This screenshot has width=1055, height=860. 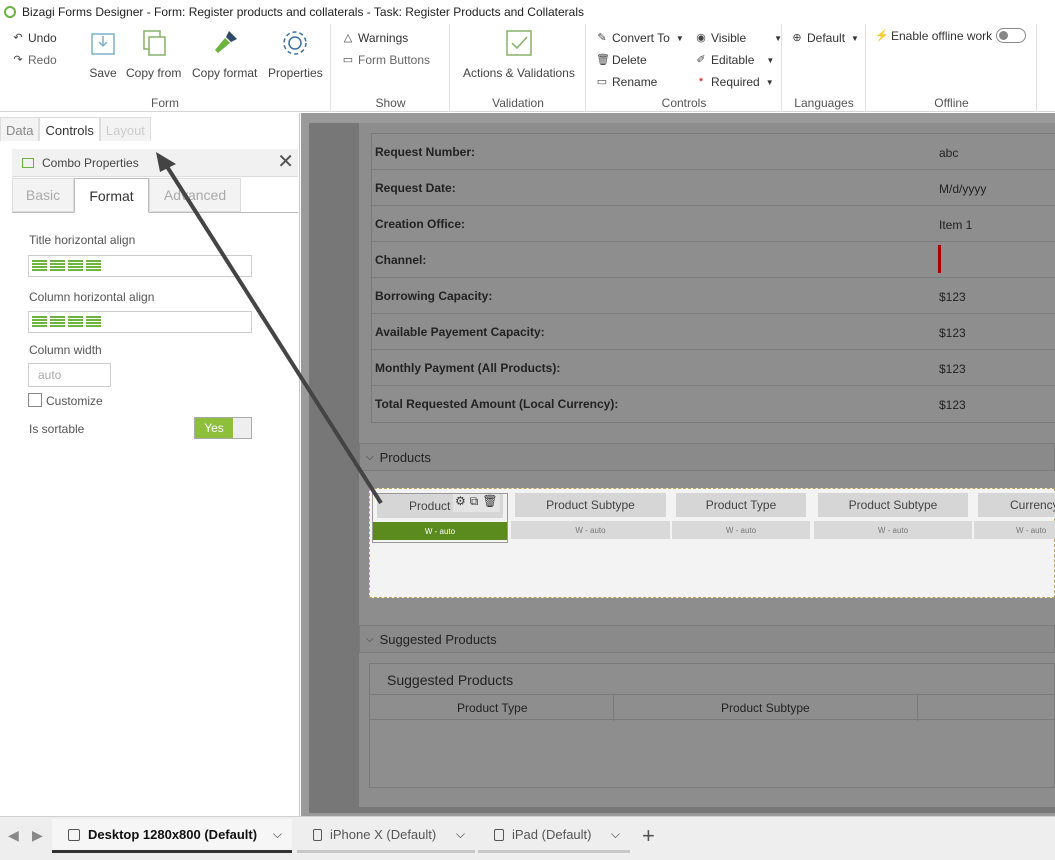 What do you see at coordinates (172, 836) in the screenshot?
I see `tab-desktop: Desktop 1280x800 (Default) ⌵` at bounding box center [172, 836].